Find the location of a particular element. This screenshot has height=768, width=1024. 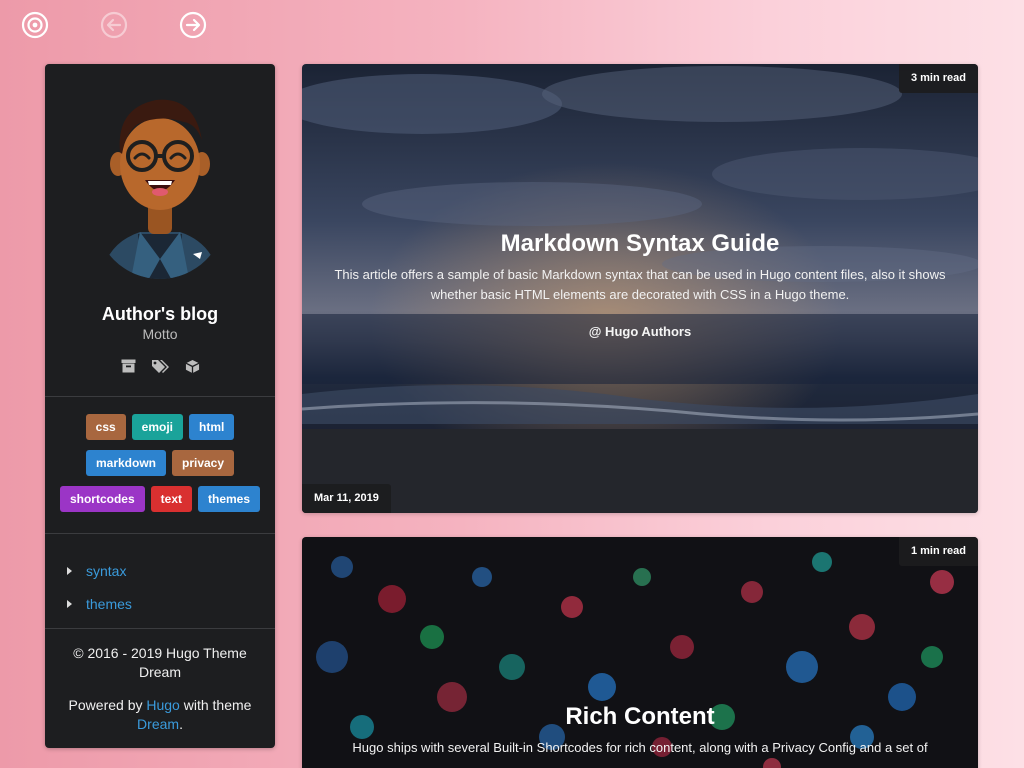

back-arrow-icon is located at coordinates (114, 25).